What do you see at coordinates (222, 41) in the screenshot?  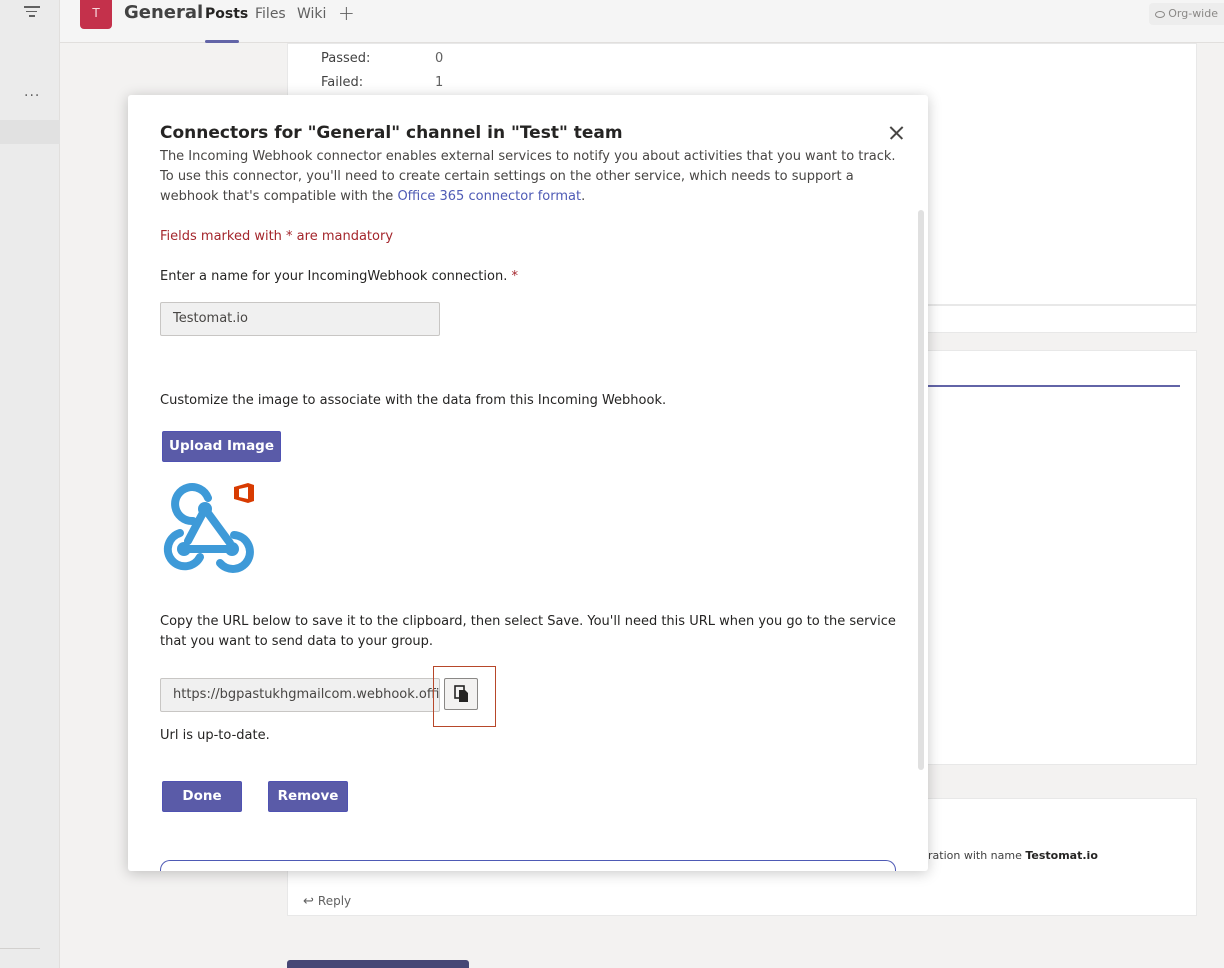 I see `active-tab-indicator` at bounding box center [222, 41].